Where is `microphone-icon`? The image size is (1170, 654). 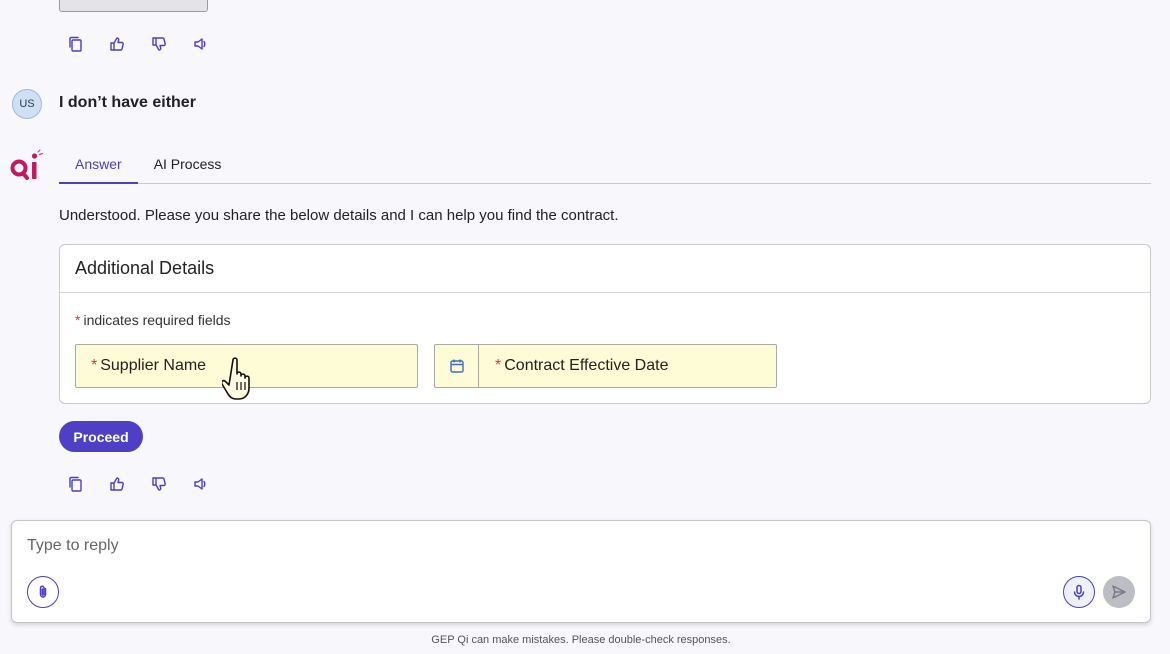
microphone-icon is located at coordinates (1079, 592).